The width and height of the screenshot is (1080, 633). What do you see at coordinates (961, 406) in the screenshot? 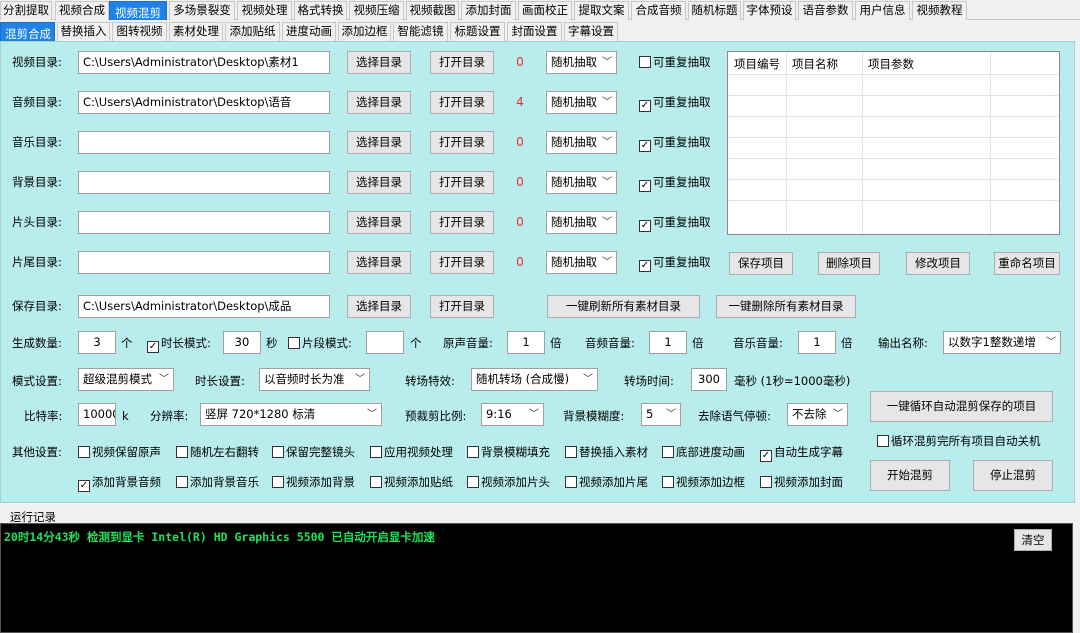
I see `loop-auto-mix-button: 一键循环自动混剪保存的项目` at bounding box center [961, 406].